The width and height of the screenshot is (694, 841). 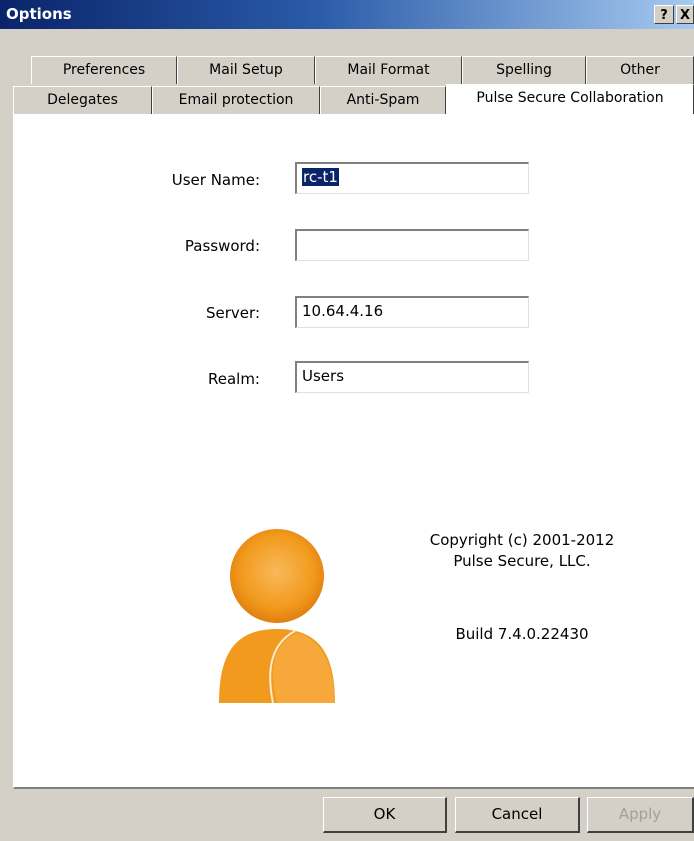 I want to click on apply-button: Apply, so click(x=640, y=815).